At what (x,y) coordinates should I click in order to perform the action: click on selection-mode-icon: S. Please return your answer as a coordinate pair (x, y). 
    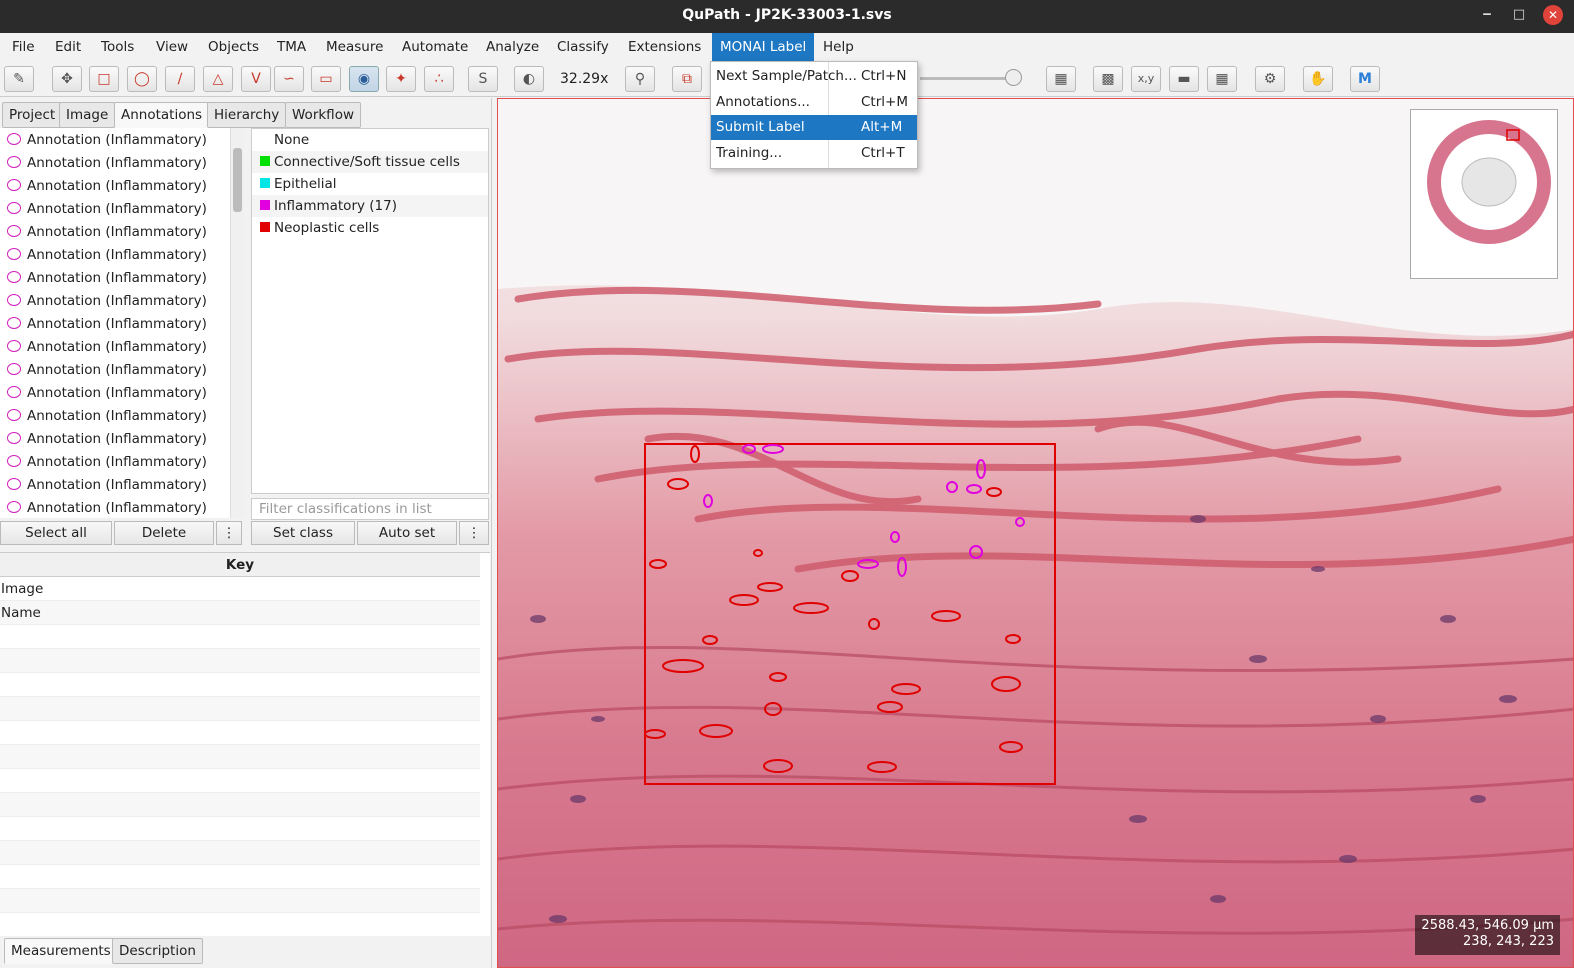
    Looking at the image, I should click on (483, 79).